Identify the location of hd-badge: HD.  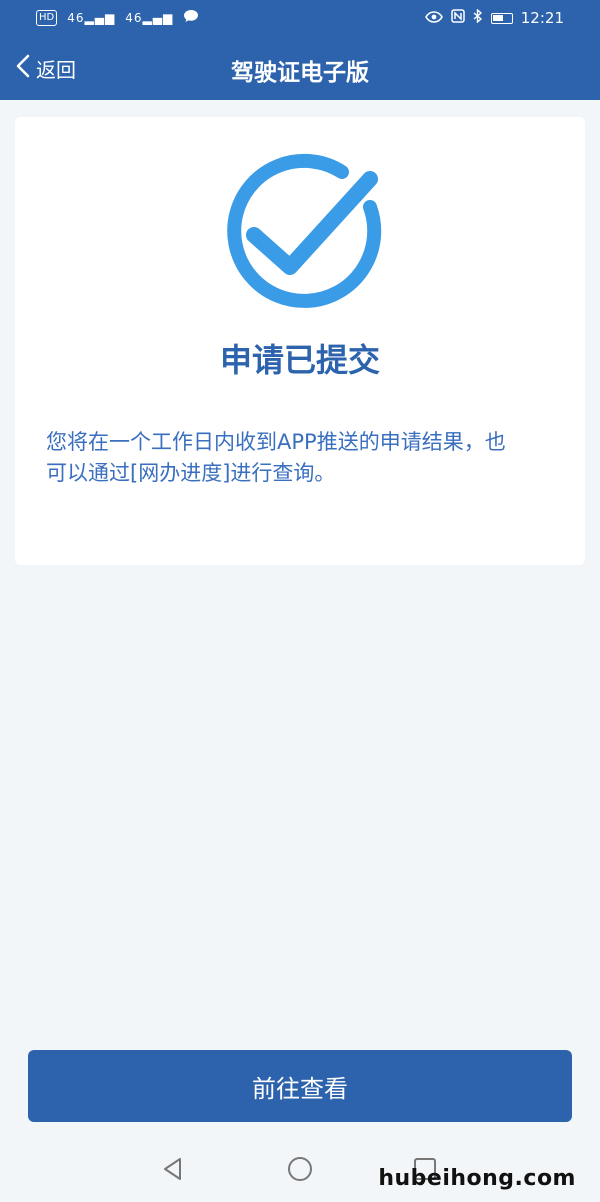
(47, 18).